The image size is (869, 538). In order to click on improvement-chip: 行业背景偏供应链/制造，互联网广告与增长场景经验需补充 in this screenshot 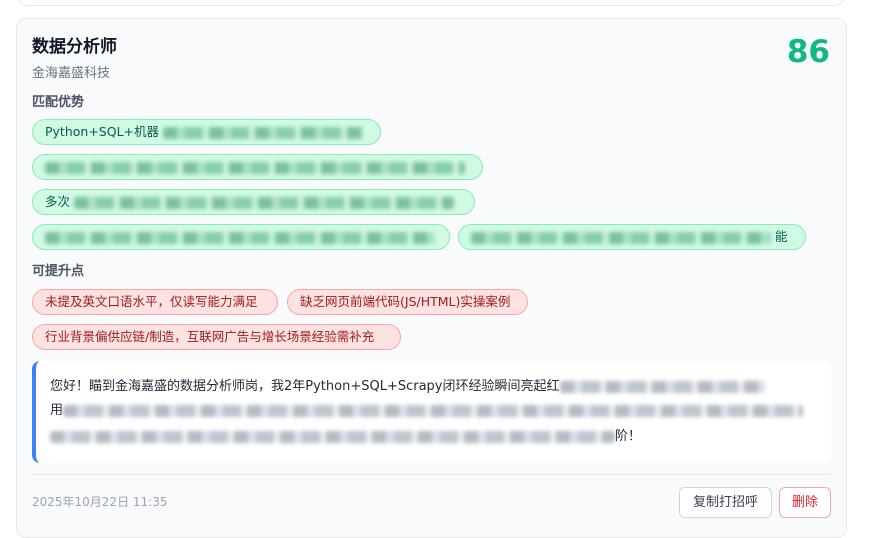, I will do `click(216, 337)`.